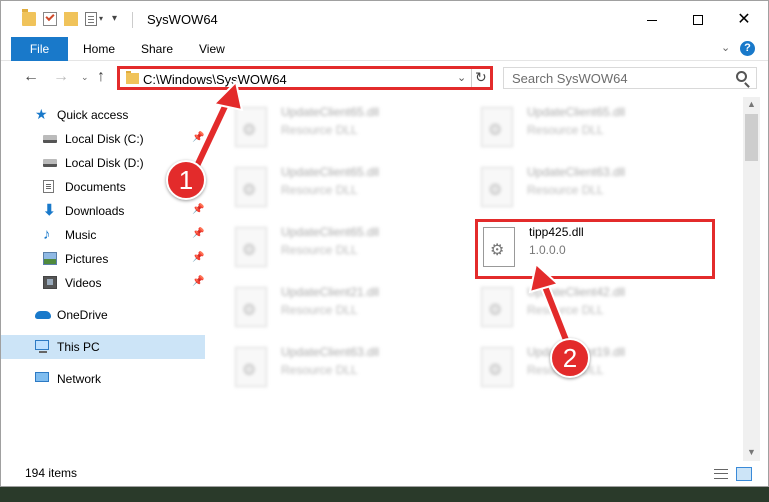 The height and width of the screenshot is (502, 769). Describe the element at coordinates (751, 137) in the screenshot. I see `scrollbar-thumb` at that location.